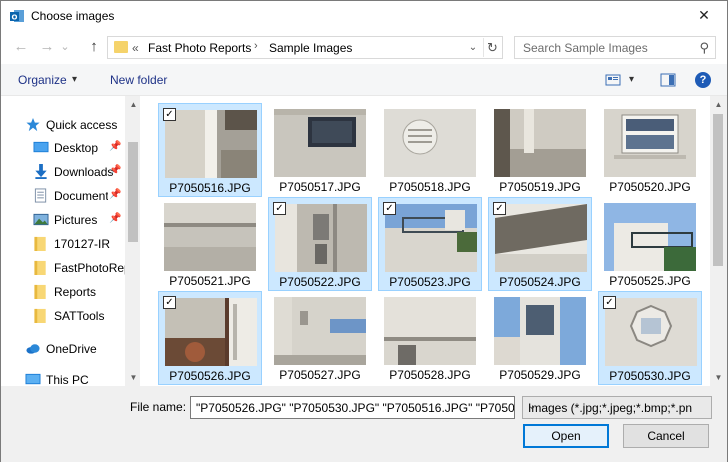 This screenshot has height=462, width=728. What do you see at coordinates (210, 376) in the screenshot?
I see `file-name-label: P7050526.JPG` at bounding box center [210, 376].